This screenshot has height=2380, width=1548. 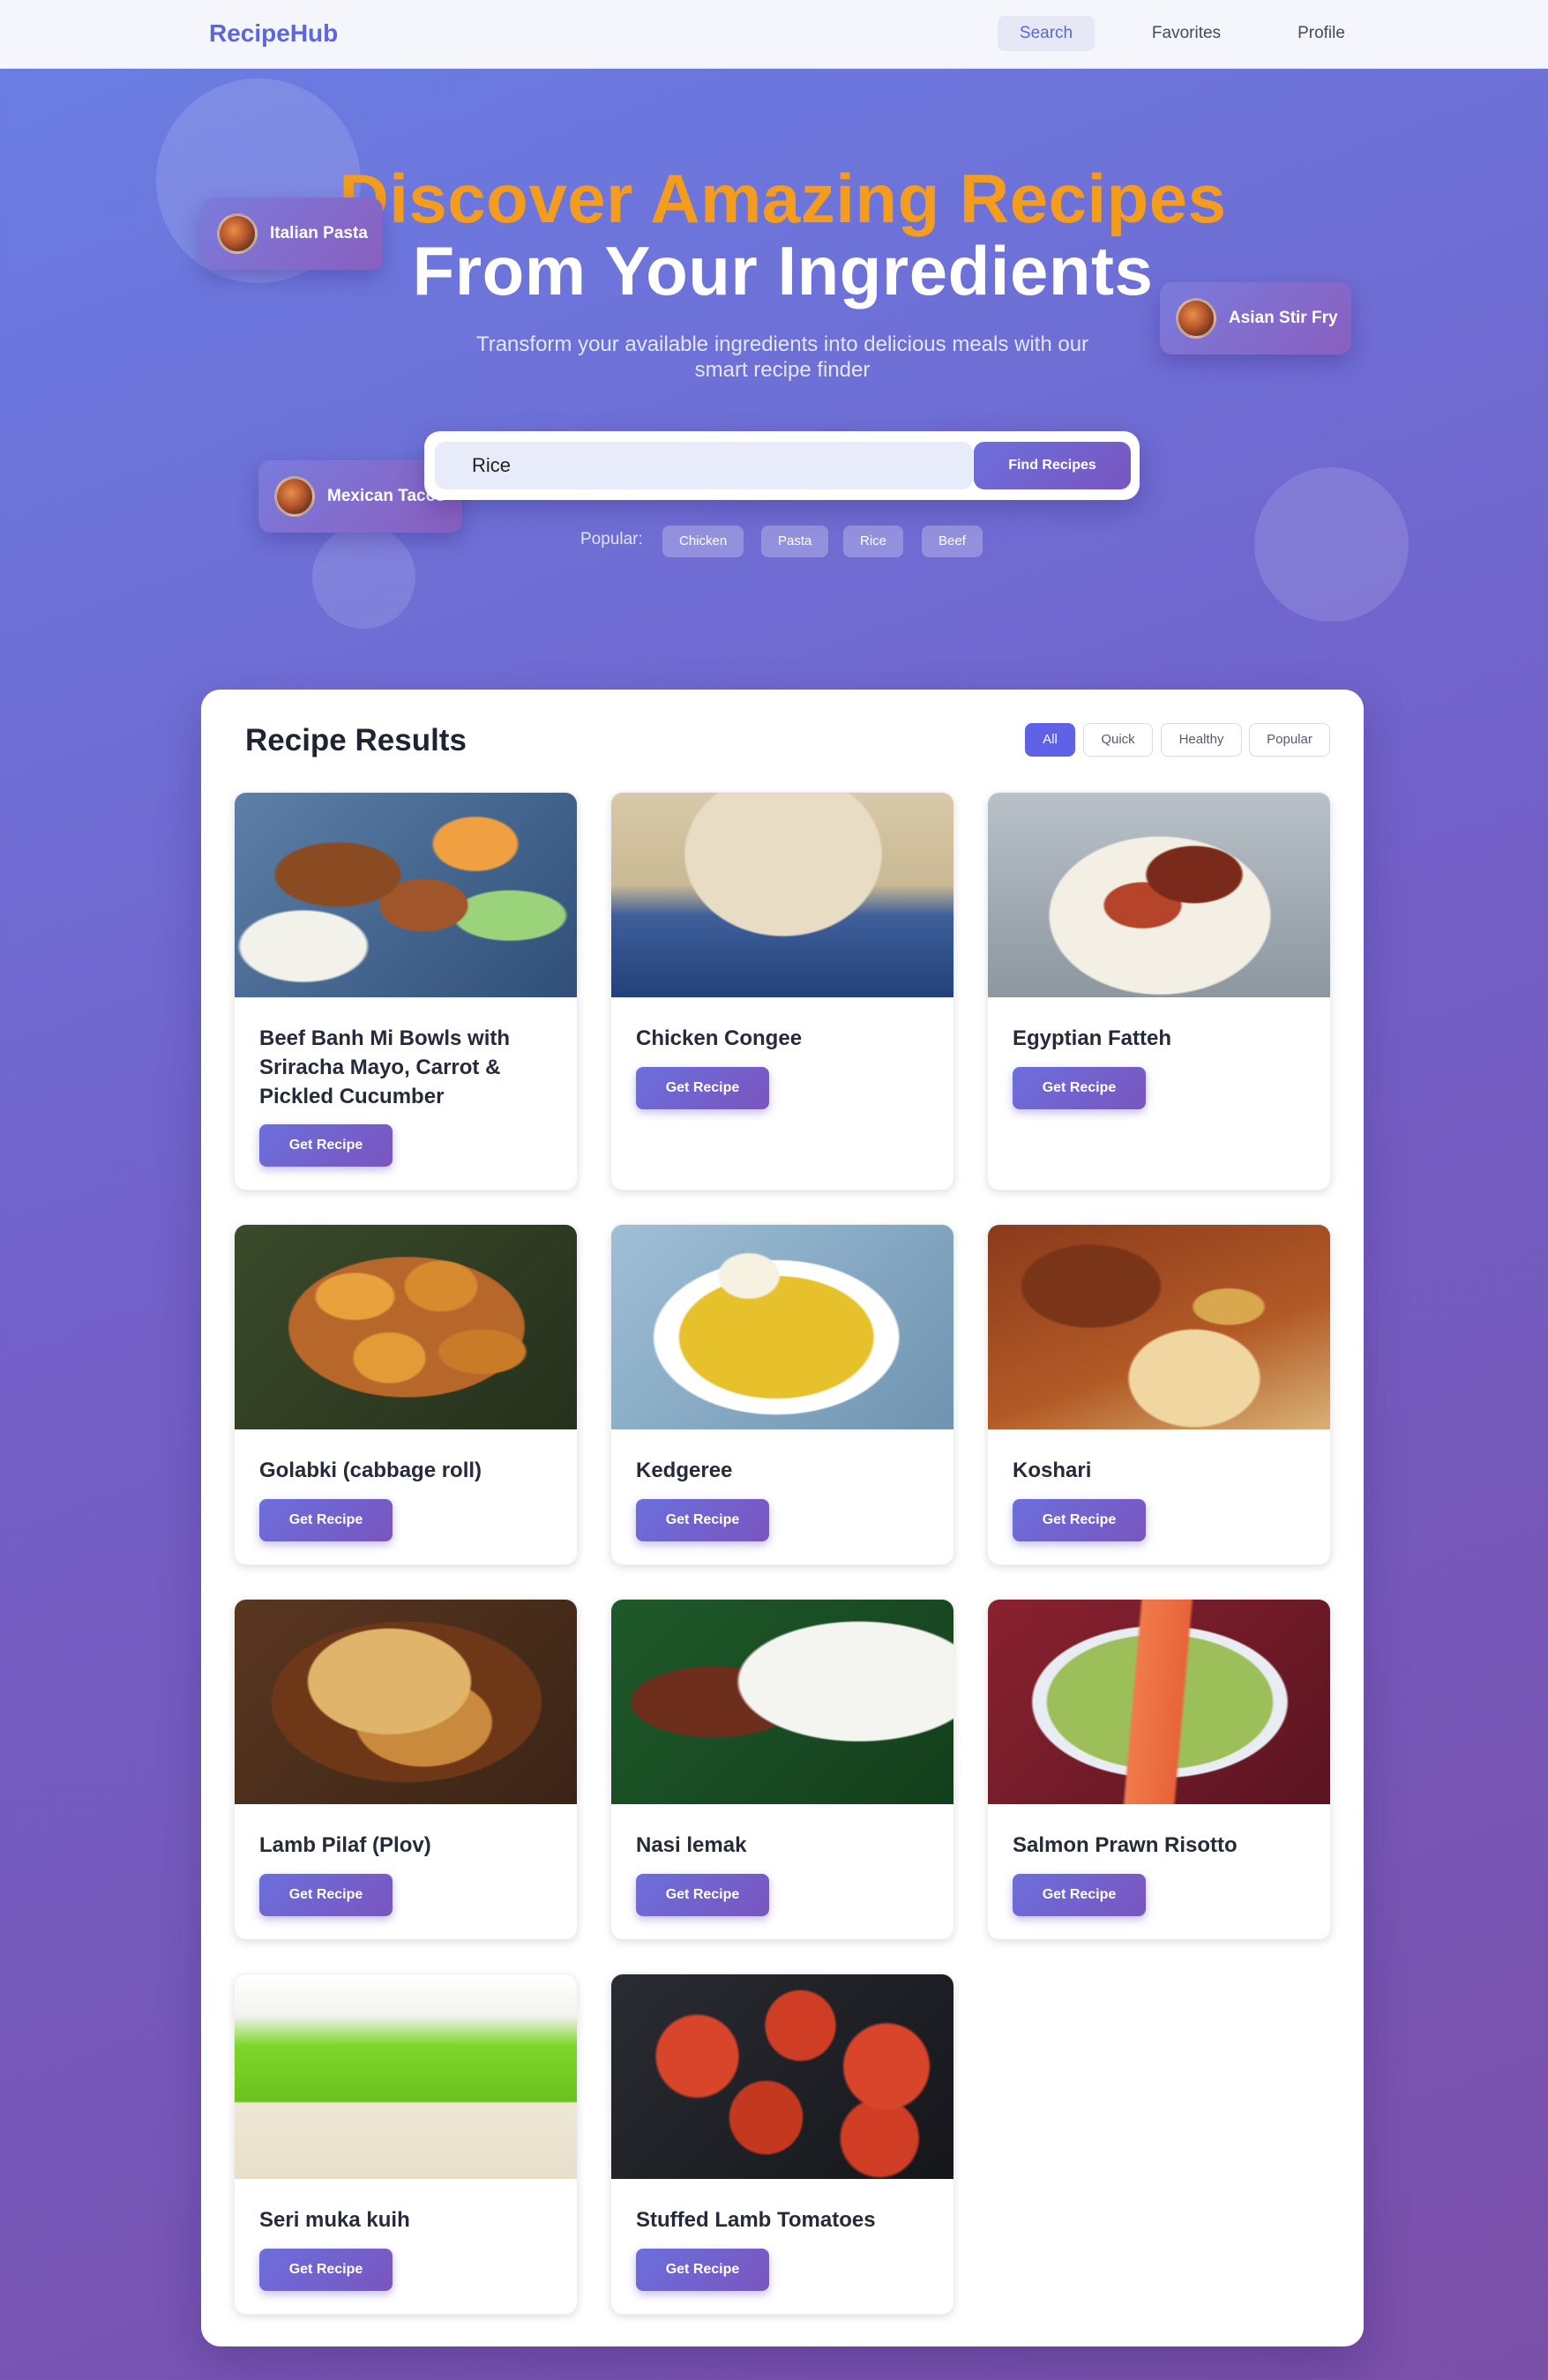 What do you see at coordinates (1283, 318) in the screenshot?
I see `floating-card-label: Asian Stir Fry` at bounding box center [1283, 318].